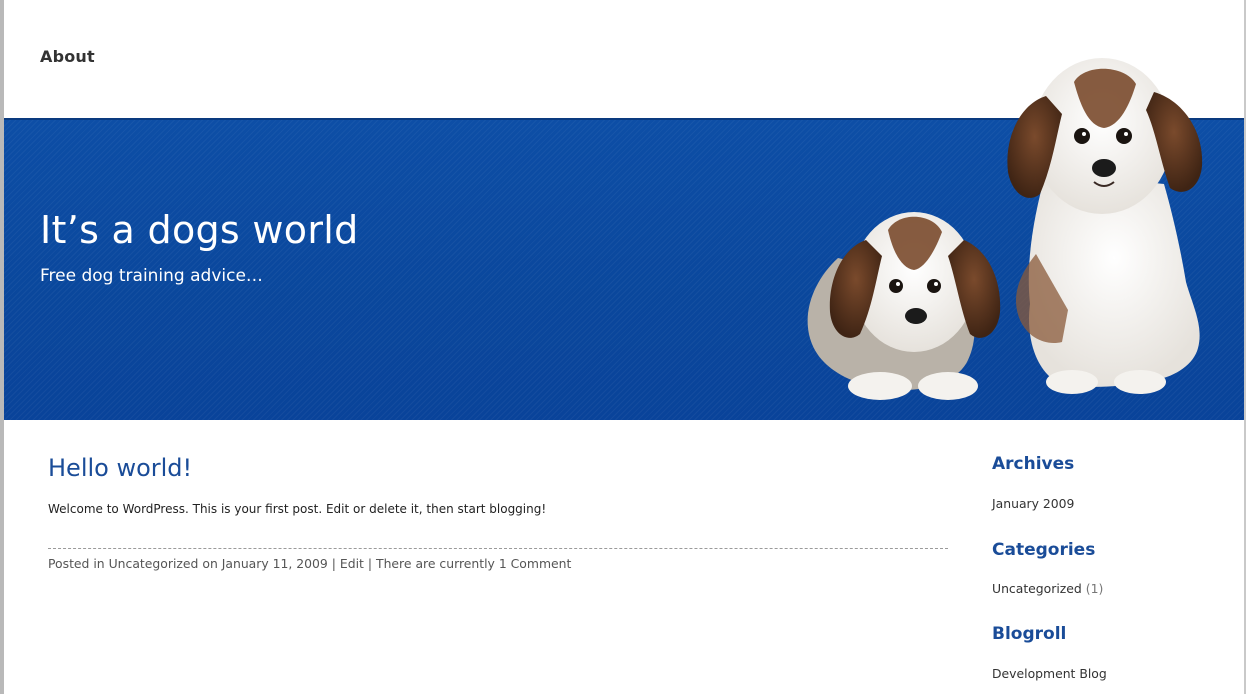  What do you see at coordinates (1094, 588) in the screenshot?
I see `category-count: (1)` at bounding box center [1094, 588].